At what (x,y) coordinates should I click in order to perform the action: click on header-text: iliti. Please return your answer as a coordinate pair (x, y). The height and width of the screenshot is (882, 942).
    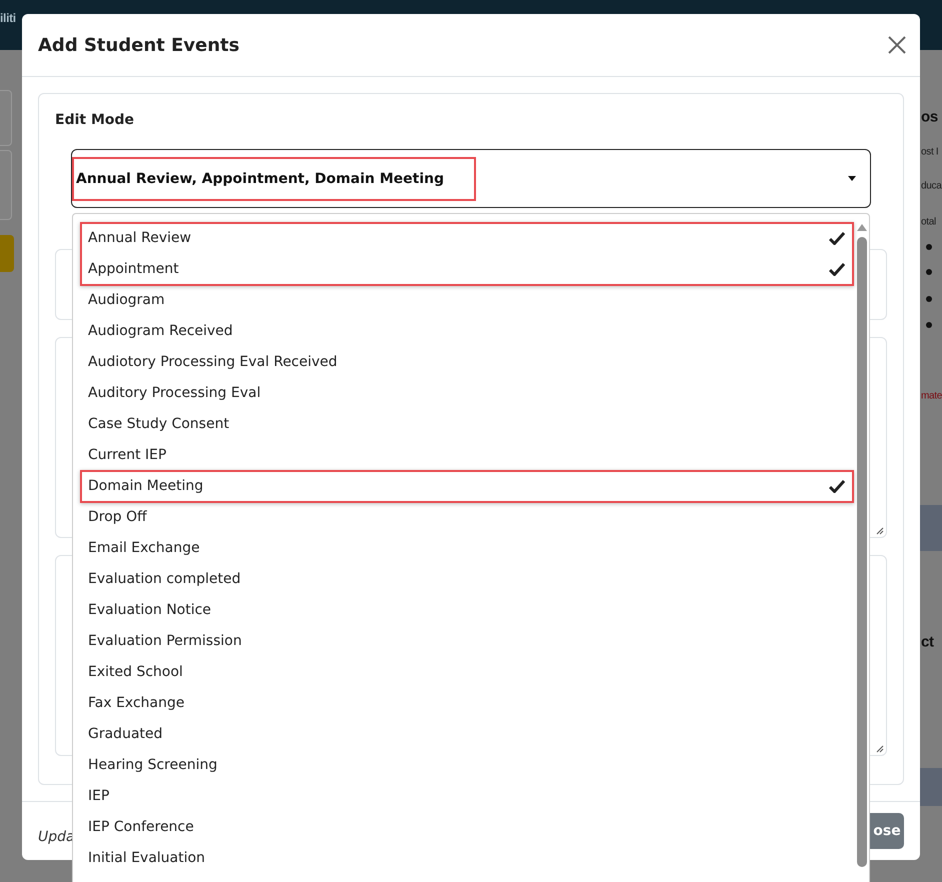
    Looking at the image, I should click on (8, 18).